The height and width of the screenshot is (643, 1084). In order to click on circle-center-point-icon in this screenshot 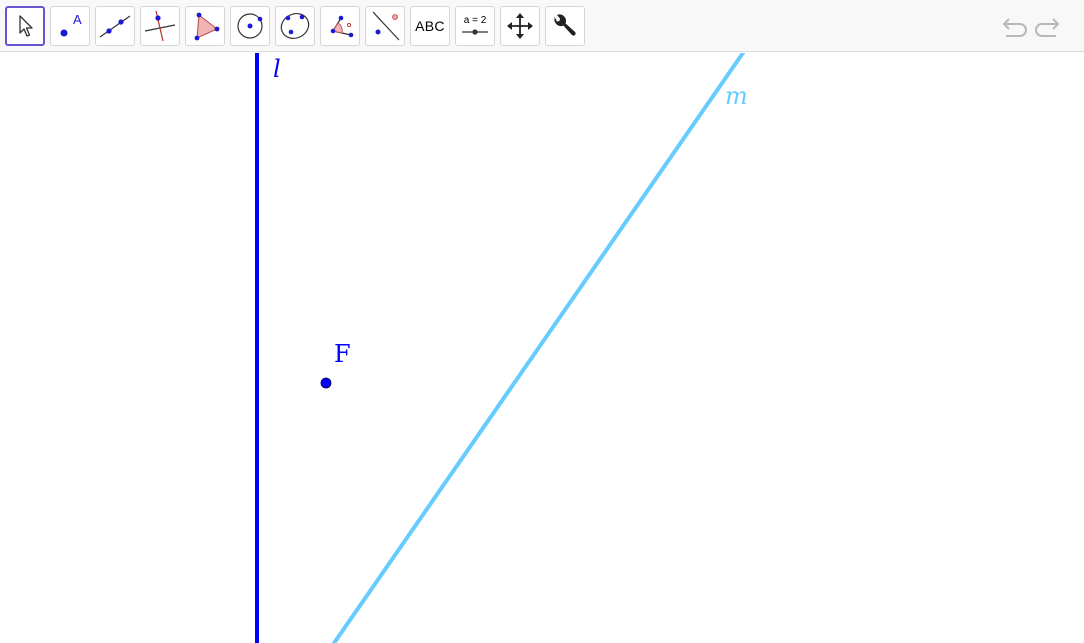, I will do `click(250, 26)`.